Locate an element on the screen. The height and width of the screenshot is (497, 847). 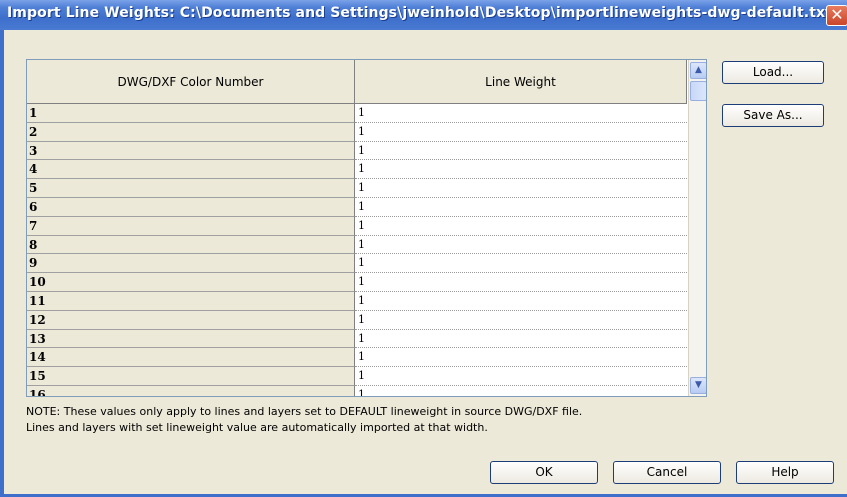
table-row: 21 is located at coordinates (357, 132).